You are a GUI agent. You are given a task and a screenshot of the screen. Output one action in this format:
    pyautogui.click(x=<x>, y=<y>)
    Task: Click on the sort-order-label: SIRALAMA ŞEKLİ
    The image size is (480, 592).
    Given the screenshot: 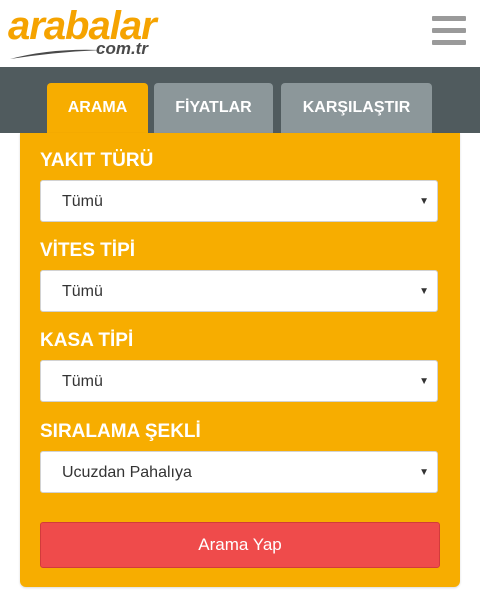 What is the action you would take?
    pyautogui.click(x=120, y=431)
    